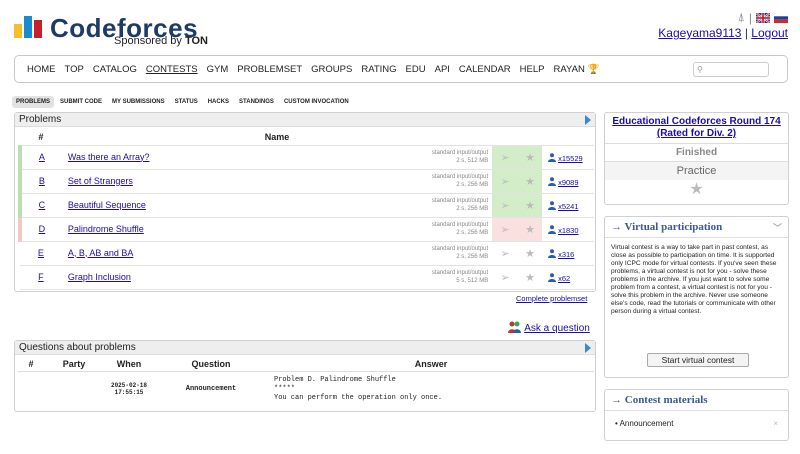 The height and width of the screenshot is (454, 800). What do you see at coordinates (460, 272) in the screenshot?
I see `problem-io: standard input/output` at bounding box center [460, 272].